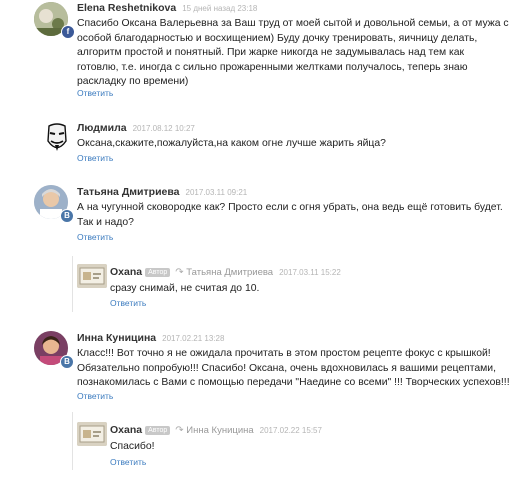 Image resolution: width=514 pixels, height=480 pixels. What do you see at coordinates (102, 128) in the screenshot?
I see `author-name: Людмила` at bounding box center [102, 128].